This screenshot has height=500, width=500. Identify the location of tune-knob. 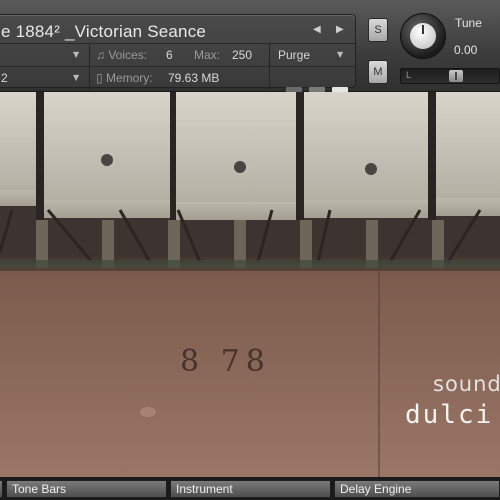
(423, 36).